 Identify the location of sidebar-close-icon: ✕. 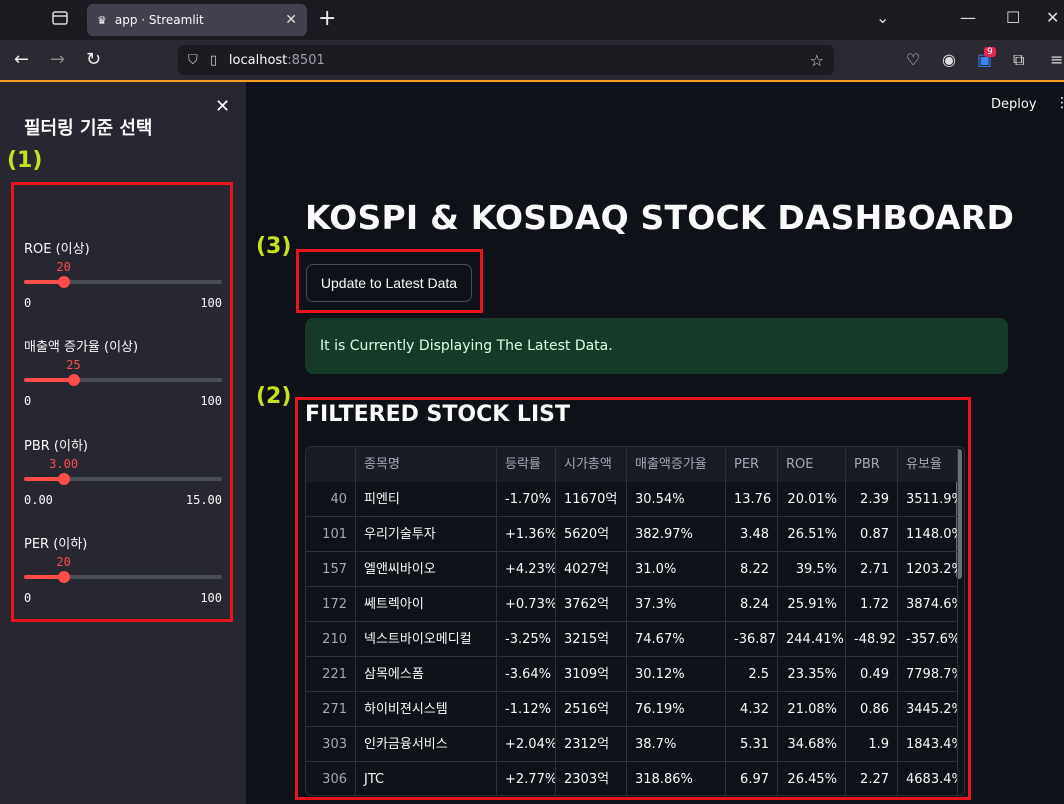
(222, 106).